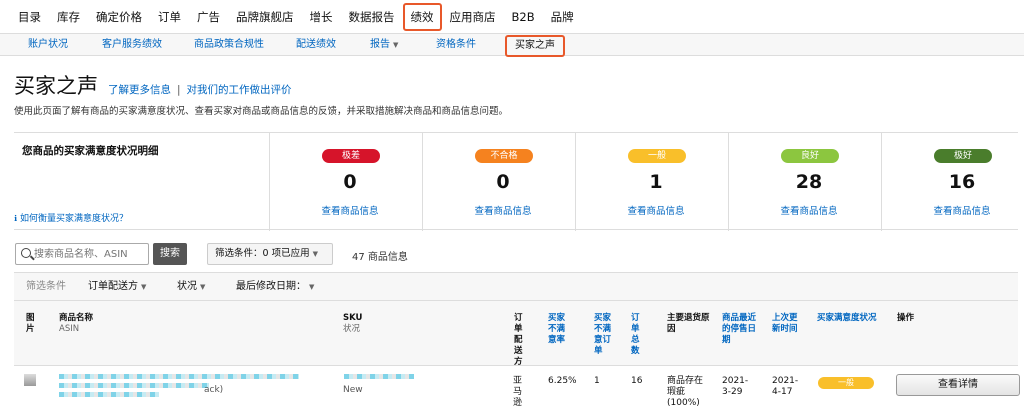  I want to click on column-header-label: 上次更新时间, so click(785, 323).